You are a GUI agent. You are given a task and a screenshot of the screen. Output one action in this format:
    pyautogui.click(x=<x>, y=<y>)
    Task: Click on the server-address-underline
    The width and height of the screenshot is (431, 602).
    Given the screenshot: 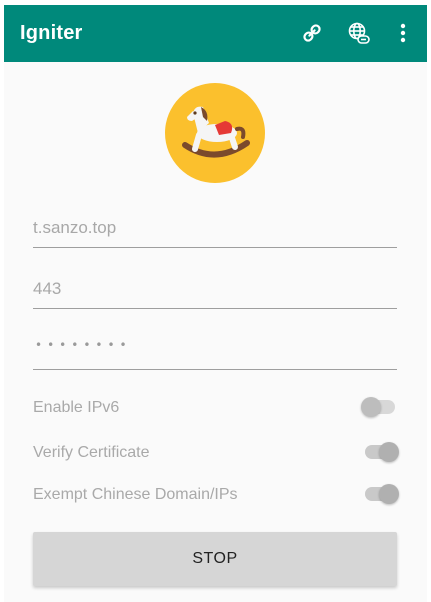 What is the action you would take?
    pyautogui.click(x=215, y=247)
    